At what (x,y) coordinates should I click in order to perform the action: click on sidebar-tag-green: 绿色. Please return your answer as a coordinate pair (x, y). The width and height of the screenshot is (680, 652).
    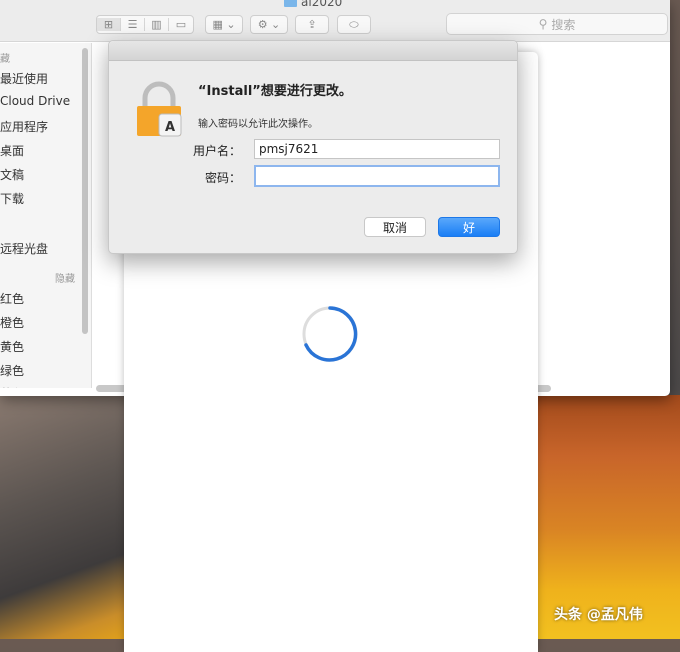
    Looking at the image, I should click on (12, 370).